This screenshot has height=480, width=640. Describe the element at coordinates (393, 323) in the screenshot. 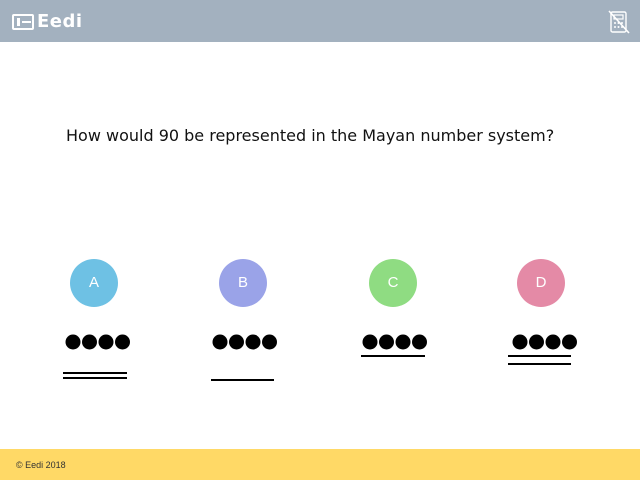

I see `answer-option-c: C` at that location.